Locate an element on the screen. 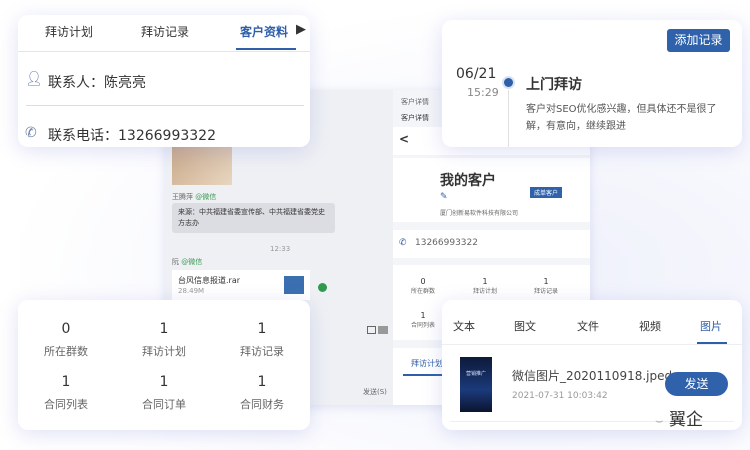 This screenshot has height=450, width=750. stat-label: 拜访记录 is located at coordinates (545, 291).